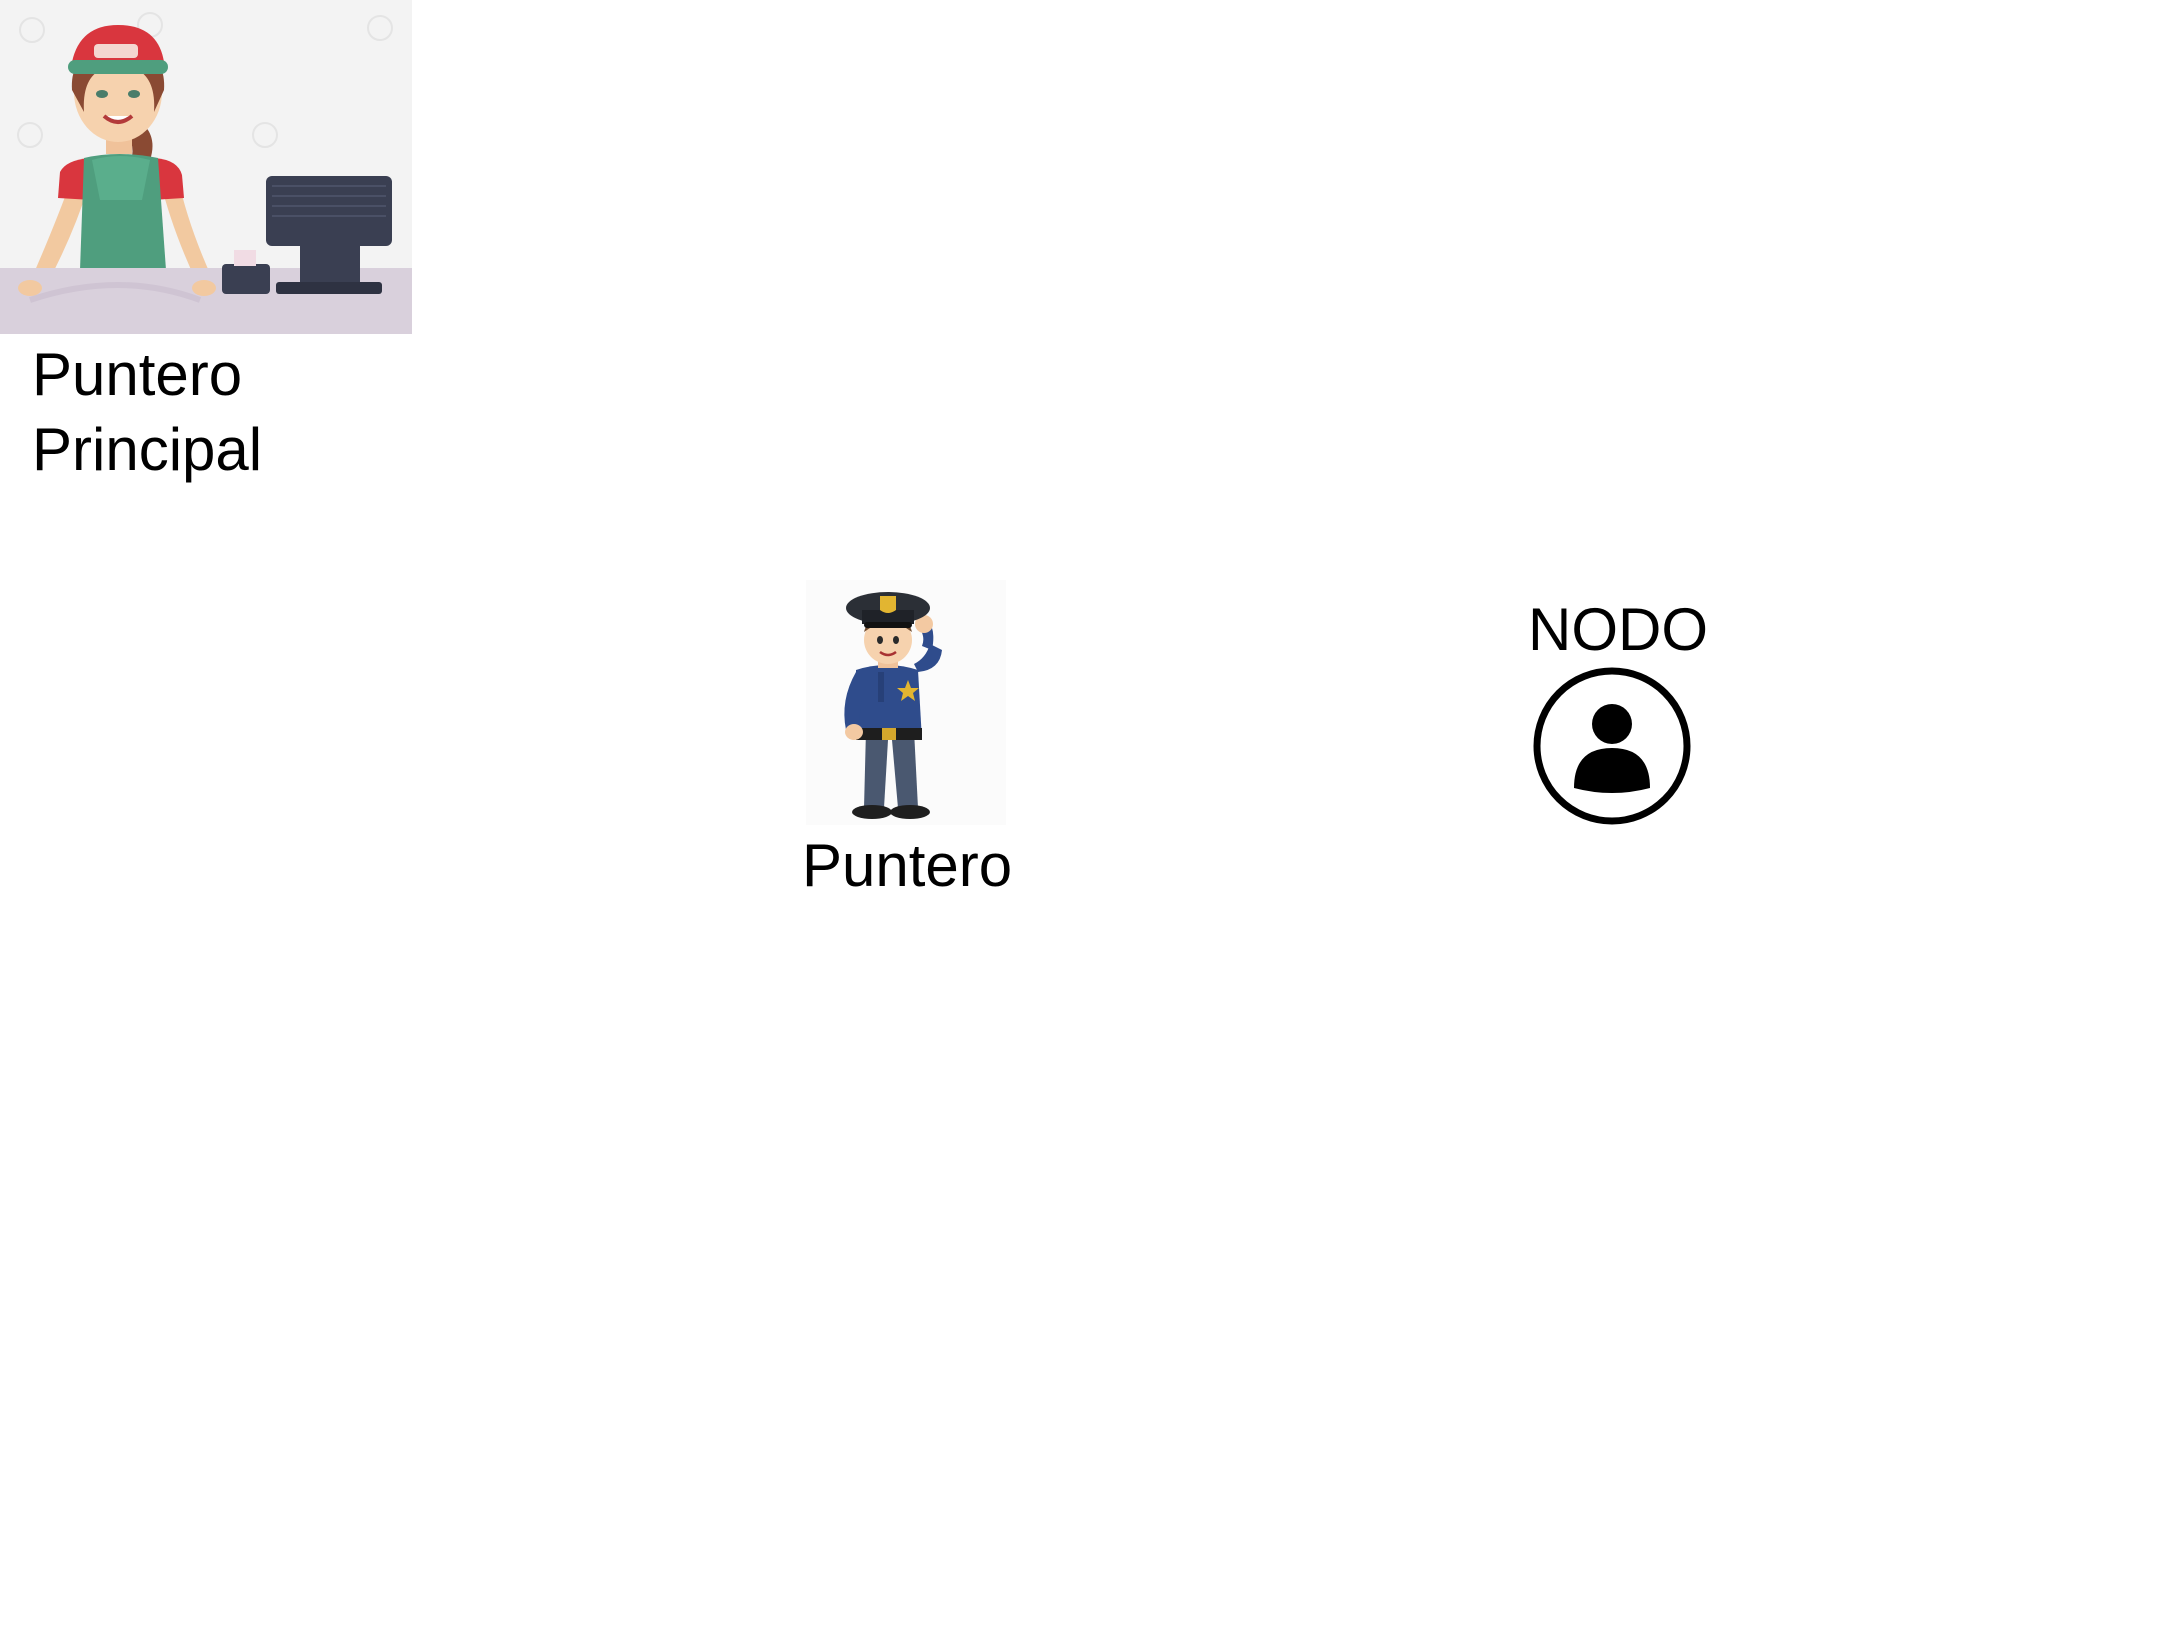 The width and height of the screenshot is (2160, 1630). Describe the element at coordinates (147, 412) in the screenshot. I see `puntero-principal-label: Puntero Principal` at that location.